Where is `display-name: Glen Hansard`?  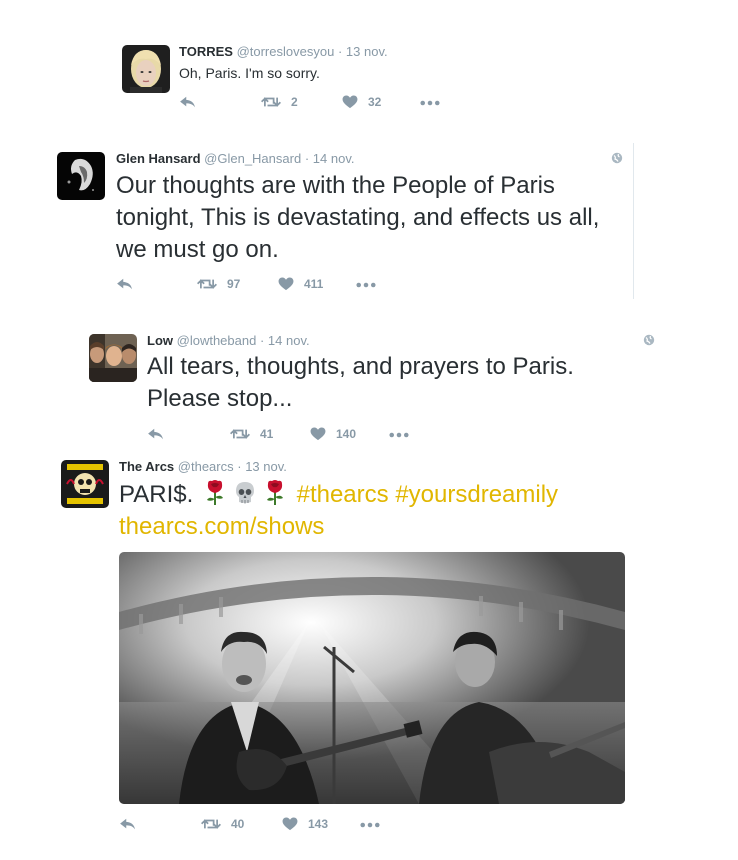 display-name: Glen Hansard is located at coordinates (158, 158).